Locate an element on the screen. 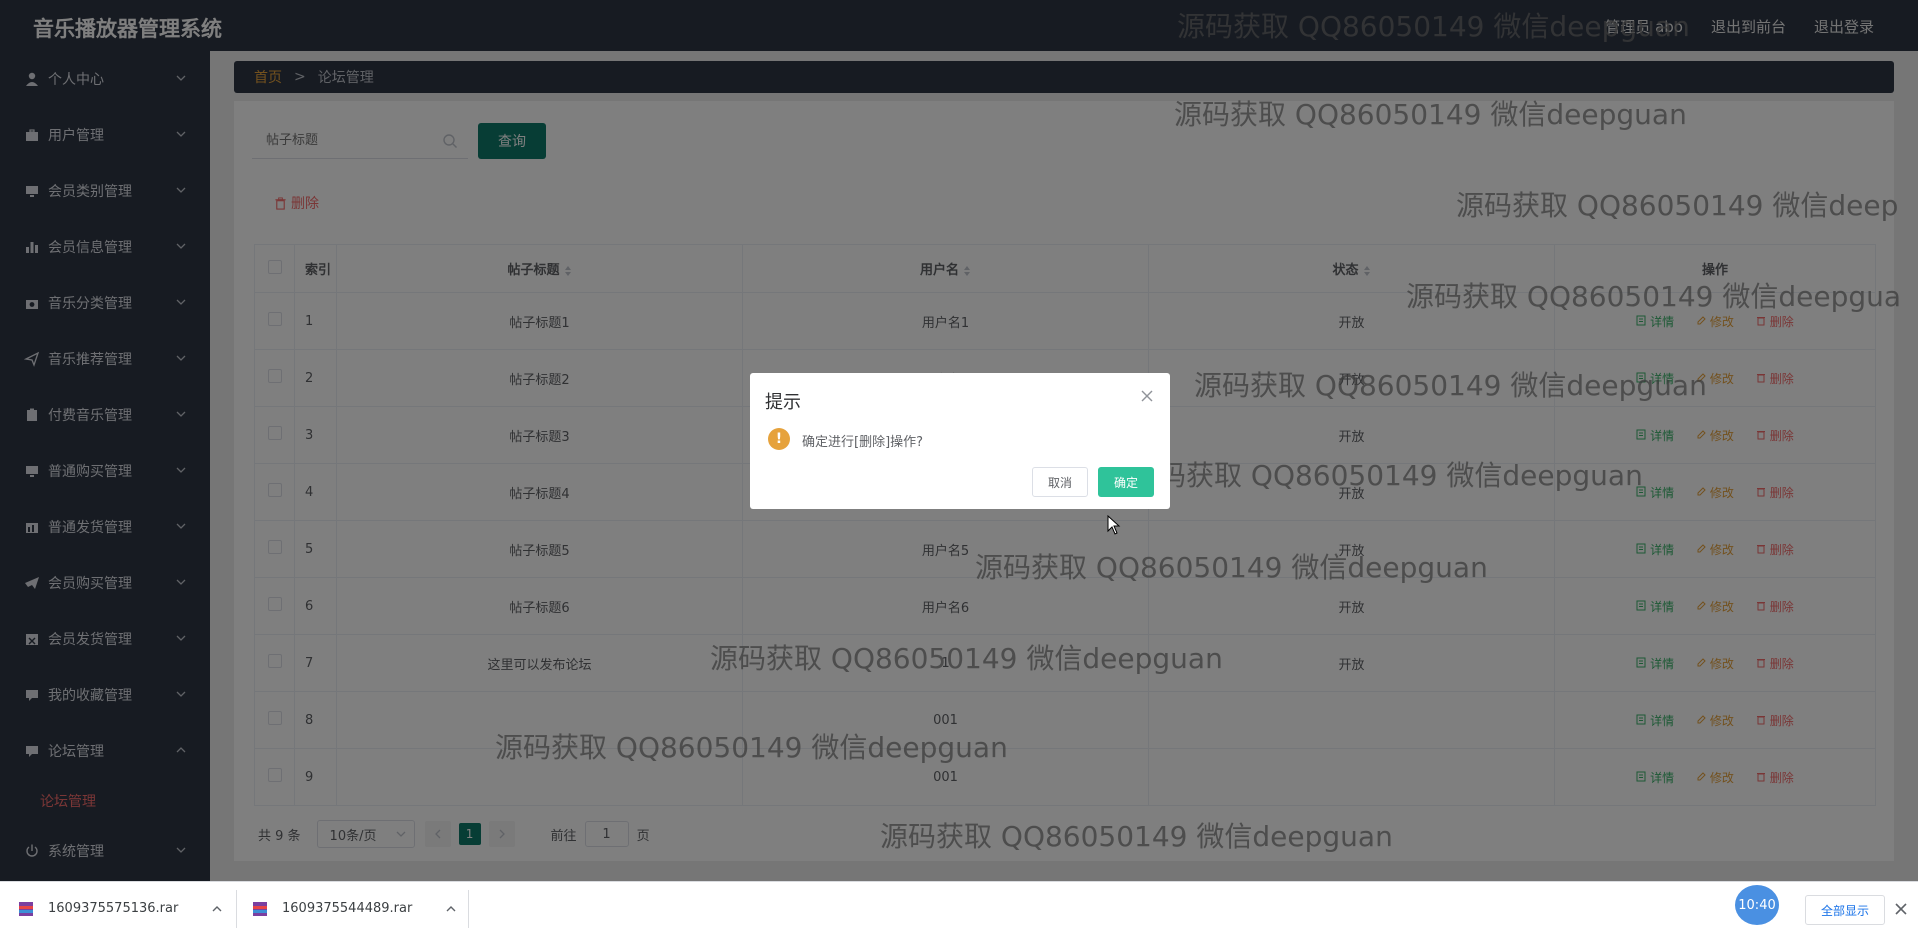 Image resolution: width=1918 pixels, height=934 pixels. confirm-button: 确定 is located at coordinates (1126, 482).